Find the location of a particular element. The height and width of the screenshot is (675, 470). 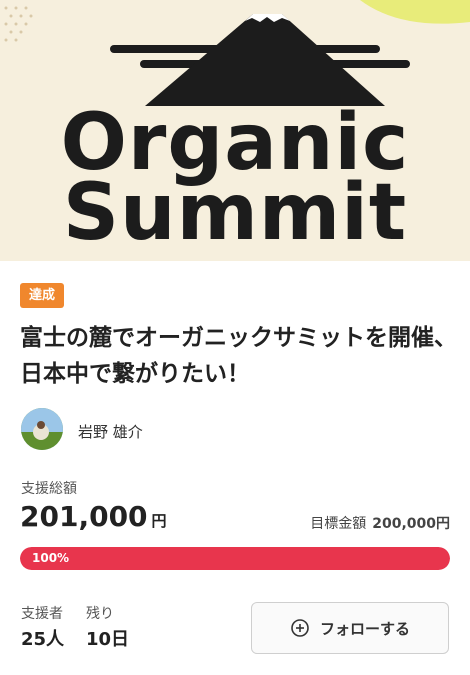

follow-button-label: フォローする is located at coordinates (364, 628).